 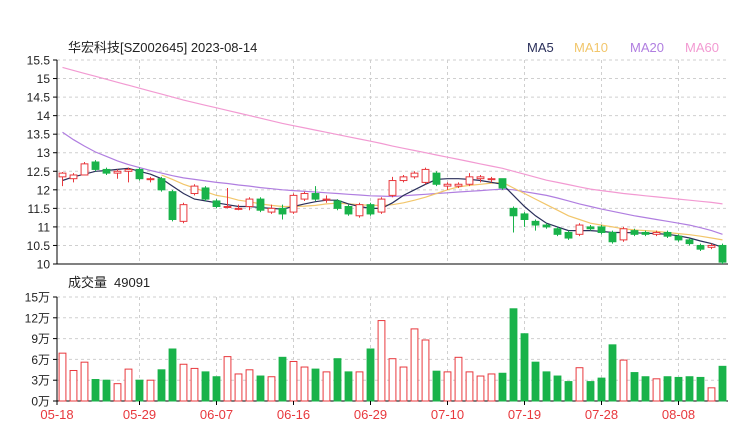 What do you see at coordinates (44, 79) in the screenshot?
I see `price-tick-label: 15` at bounding box center [44, 79].